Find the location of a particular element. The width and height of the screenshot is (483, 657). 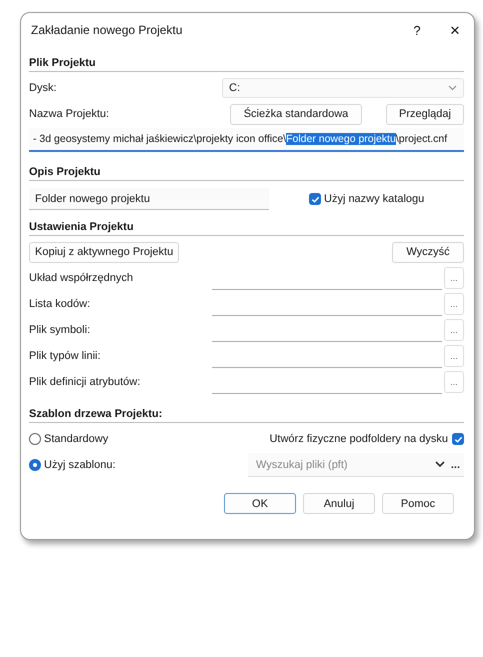

field-label: Plik typów linii: is located at coordinates (65, 356).